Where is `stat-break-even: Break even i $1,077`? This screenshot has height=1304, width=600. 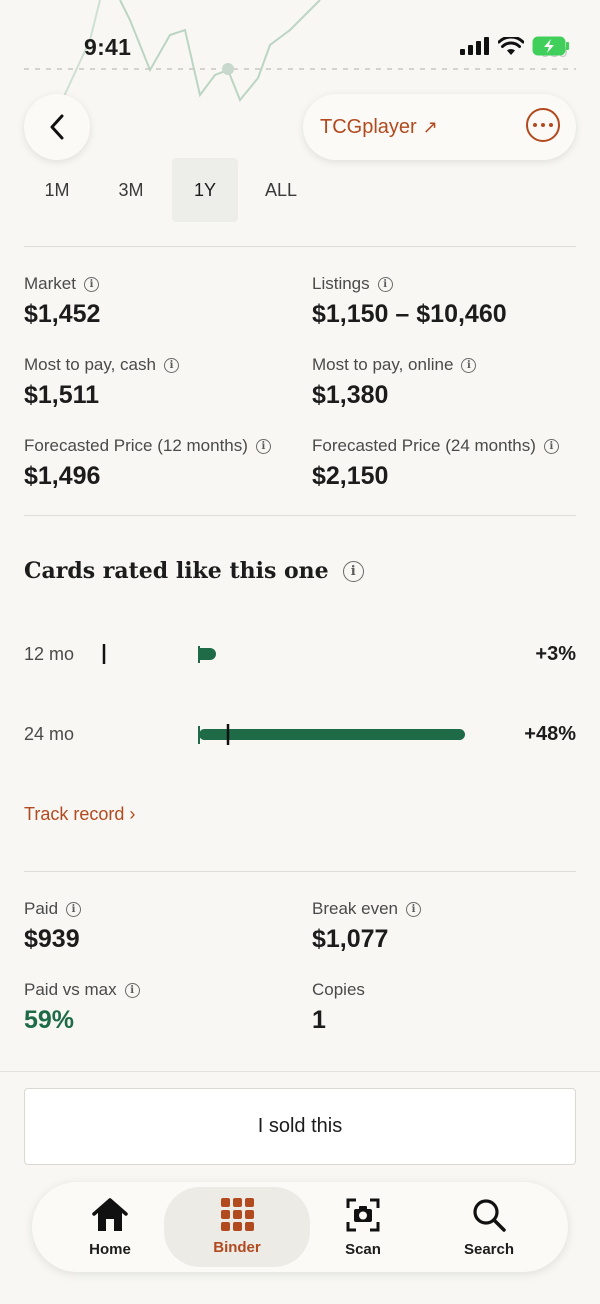 stat-break-even: Break even i $1,077 is located at coordinates (447, 926).